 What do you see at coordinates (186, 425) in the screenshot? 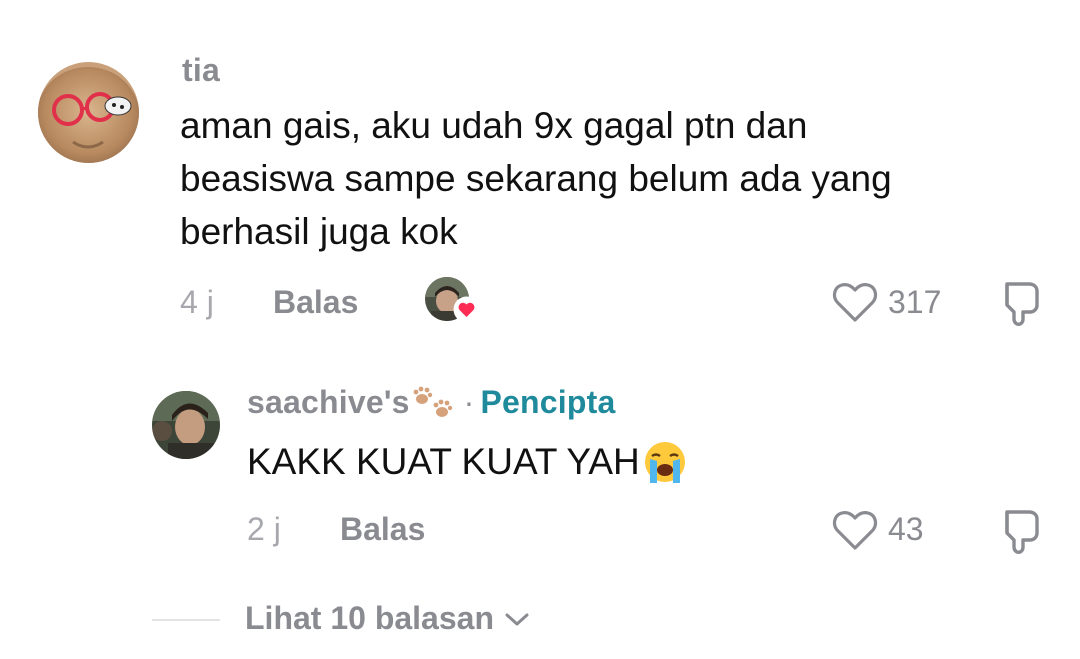
I see `creator-avatar` at bounding box center [186, 425].